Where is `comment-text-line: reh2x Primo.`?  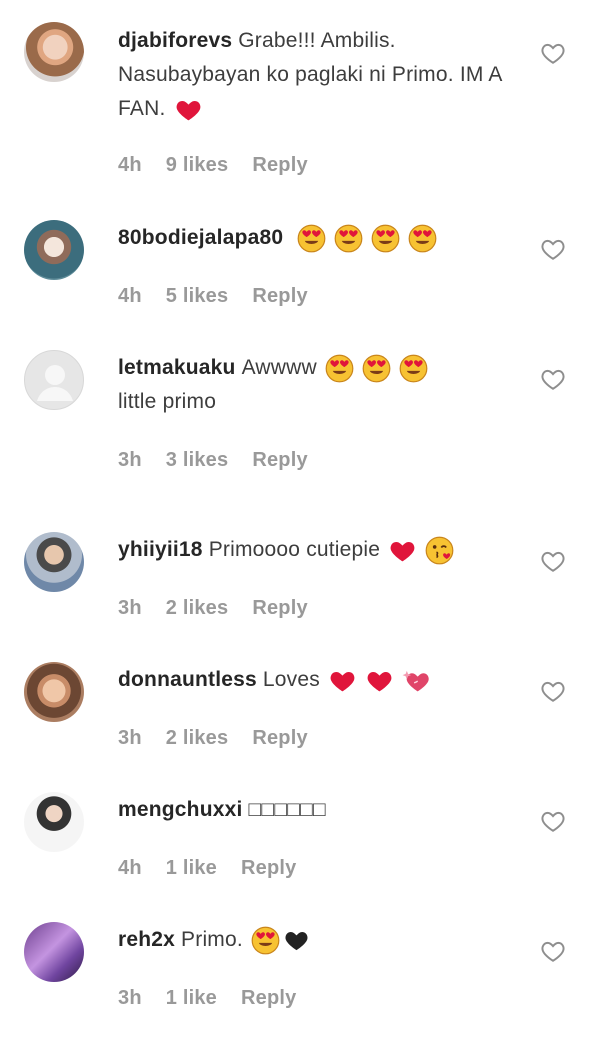 comment-text-line: reh2x Primo. is located at coordinates (324, 940).